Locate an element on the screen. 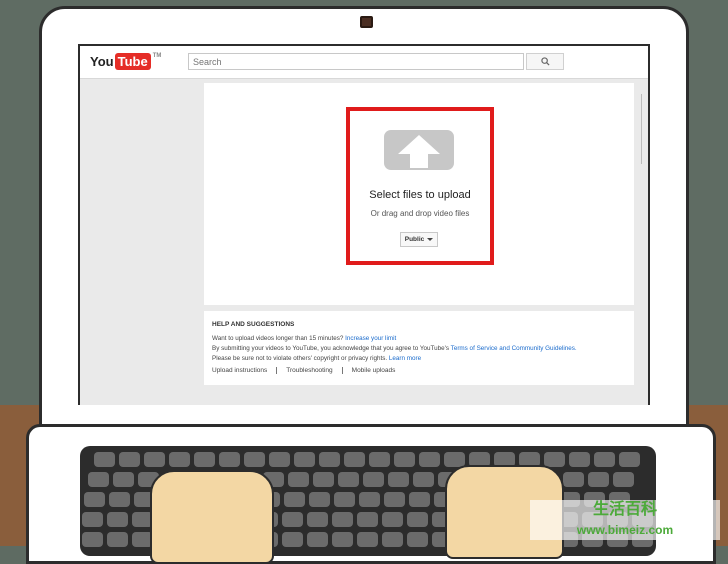 The image size is (728, 564). youtube-masthead: You Tube TM is located at coordinates (364, 62).